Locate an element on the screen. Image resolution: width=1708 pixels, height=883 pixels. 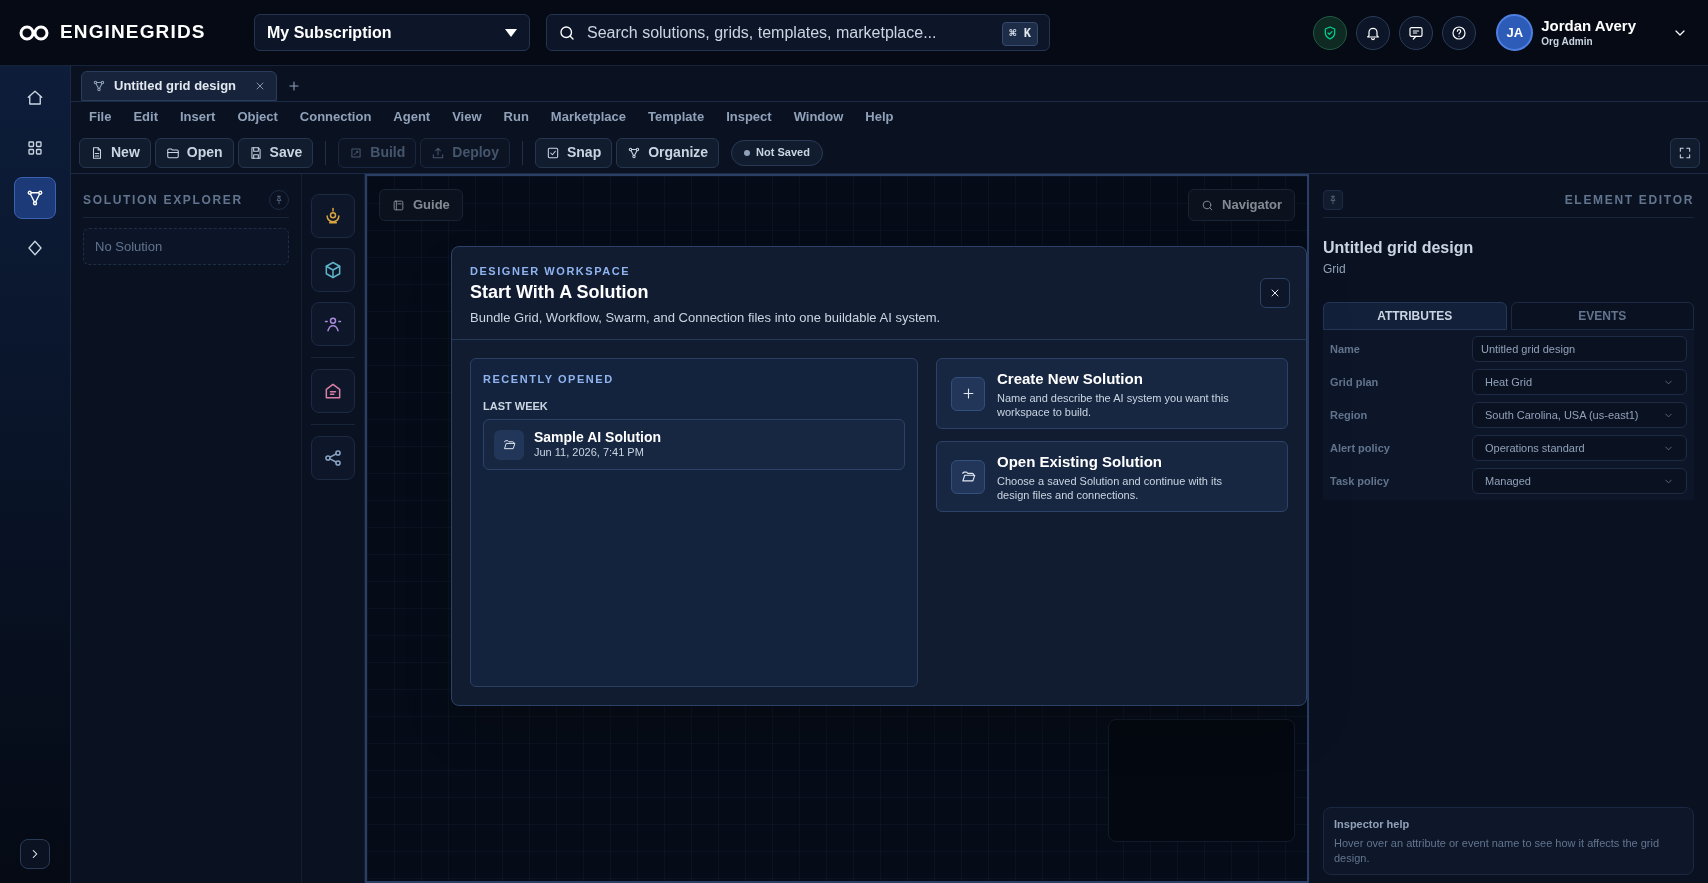
cube-tool-button is located at coordinates (333, 270).